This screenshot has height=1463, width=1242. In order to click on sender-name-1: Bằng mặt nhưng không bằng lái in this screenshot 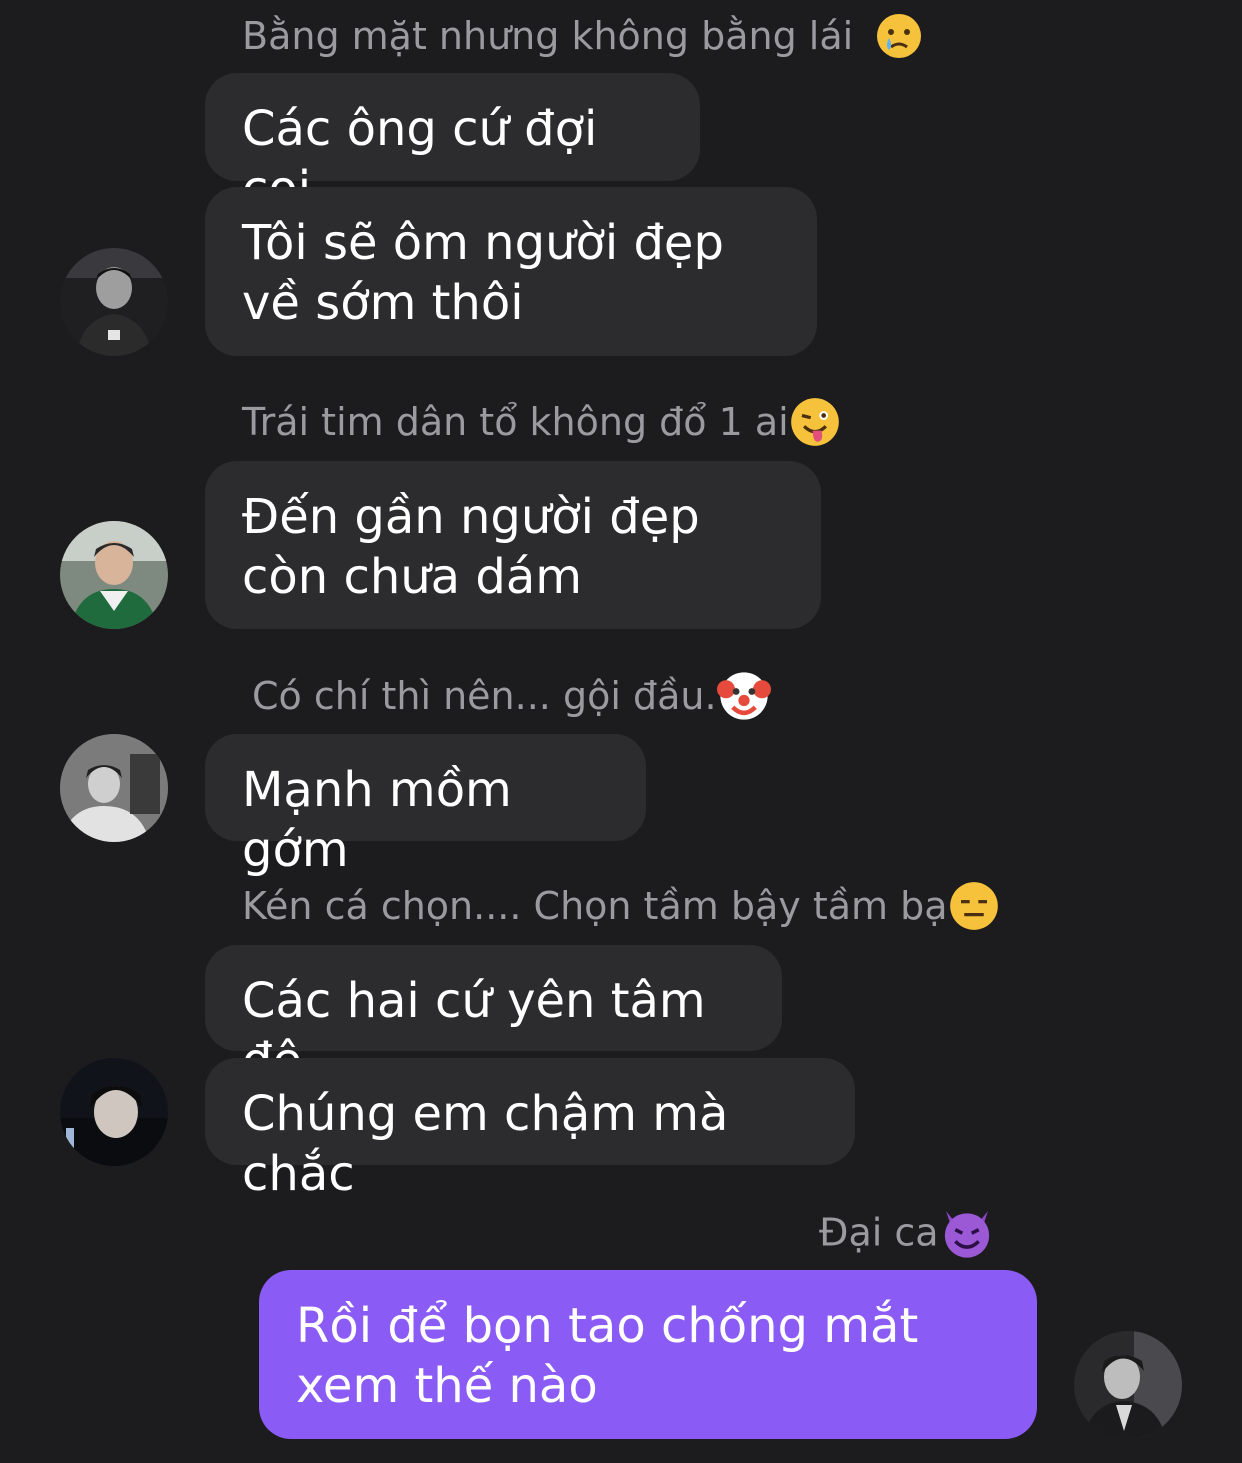, I will do `click(582, 36)`.